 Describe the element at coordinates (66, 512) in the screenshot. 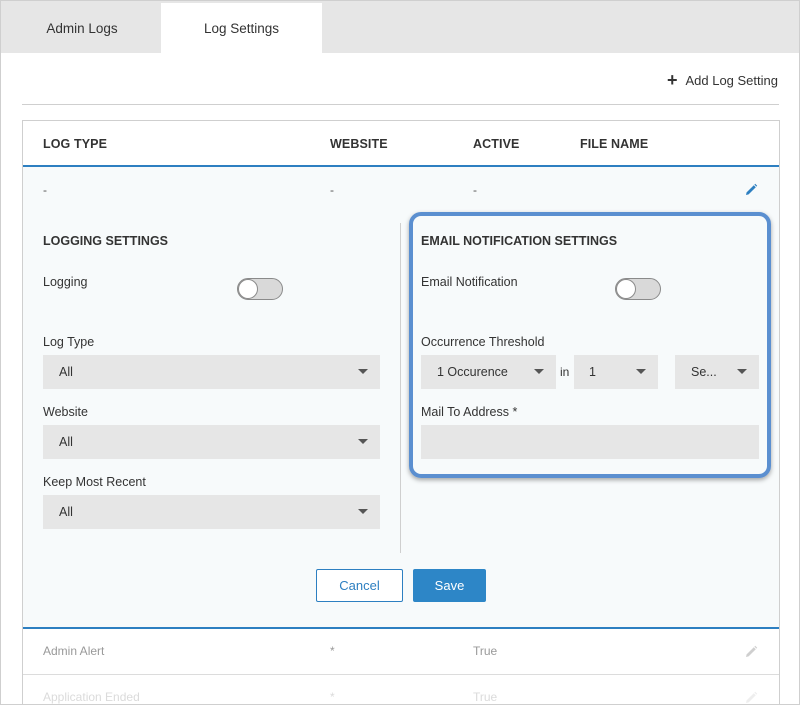

I see `keep-most-recent-value: All` at that location.